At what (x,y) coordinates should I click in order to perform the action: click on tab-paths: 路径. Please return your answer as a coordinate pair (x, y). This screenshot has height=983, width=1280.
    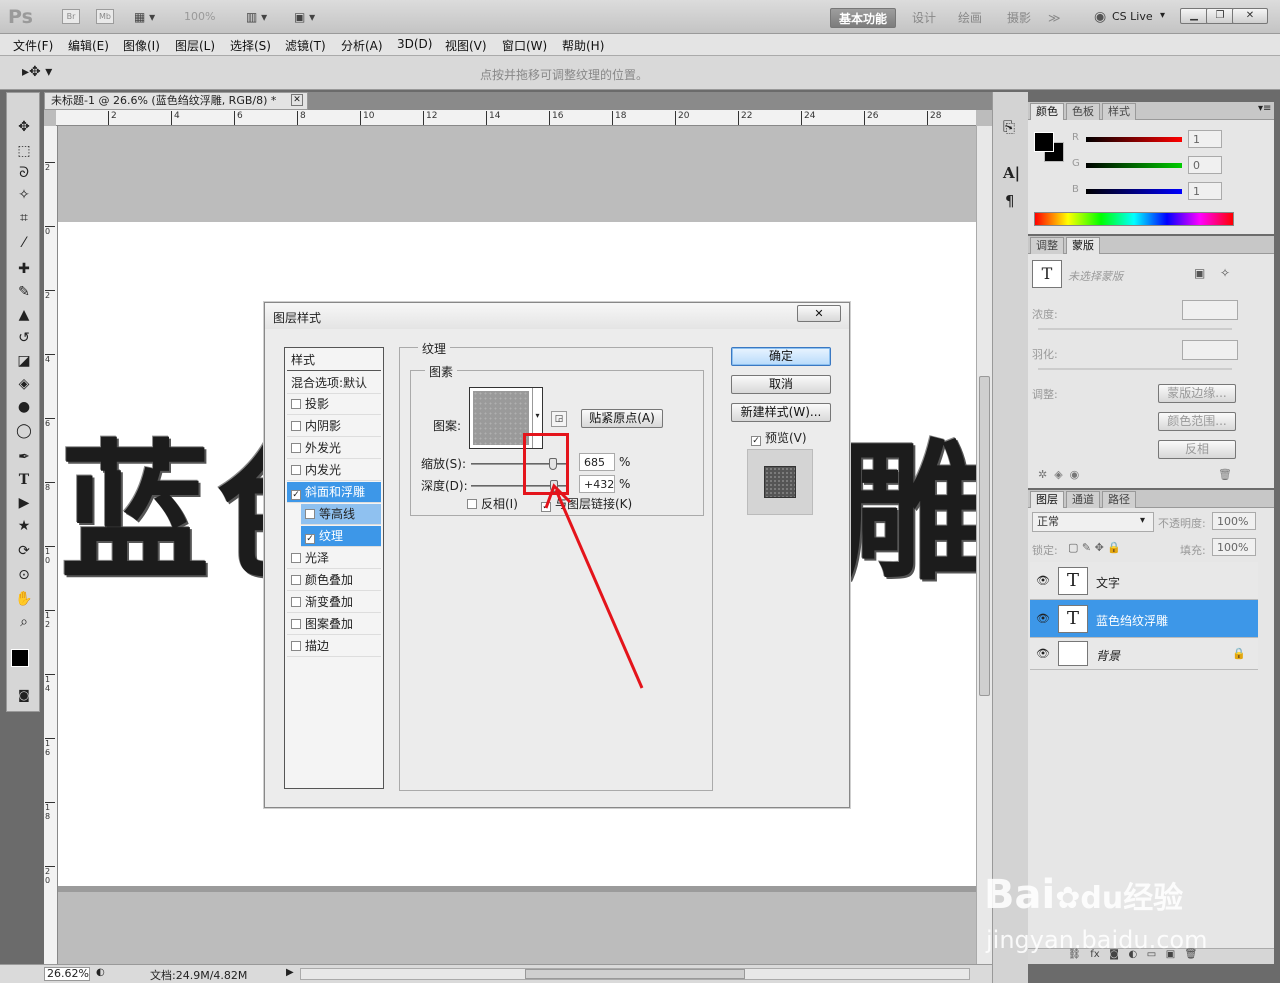
    Looking at the image, I should click on (1119, 499).